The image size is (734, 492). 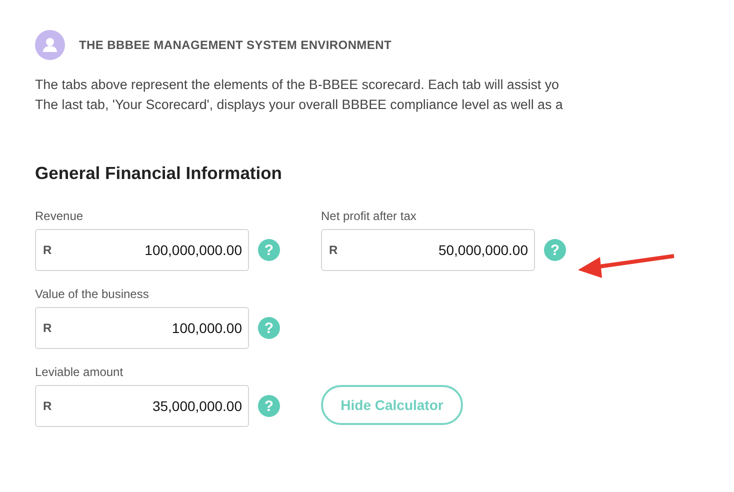 What do you see at coordinates (369, 216) in the screenshot?
I see `field-label: Net profit after tax` at bounding box center [369, 216].